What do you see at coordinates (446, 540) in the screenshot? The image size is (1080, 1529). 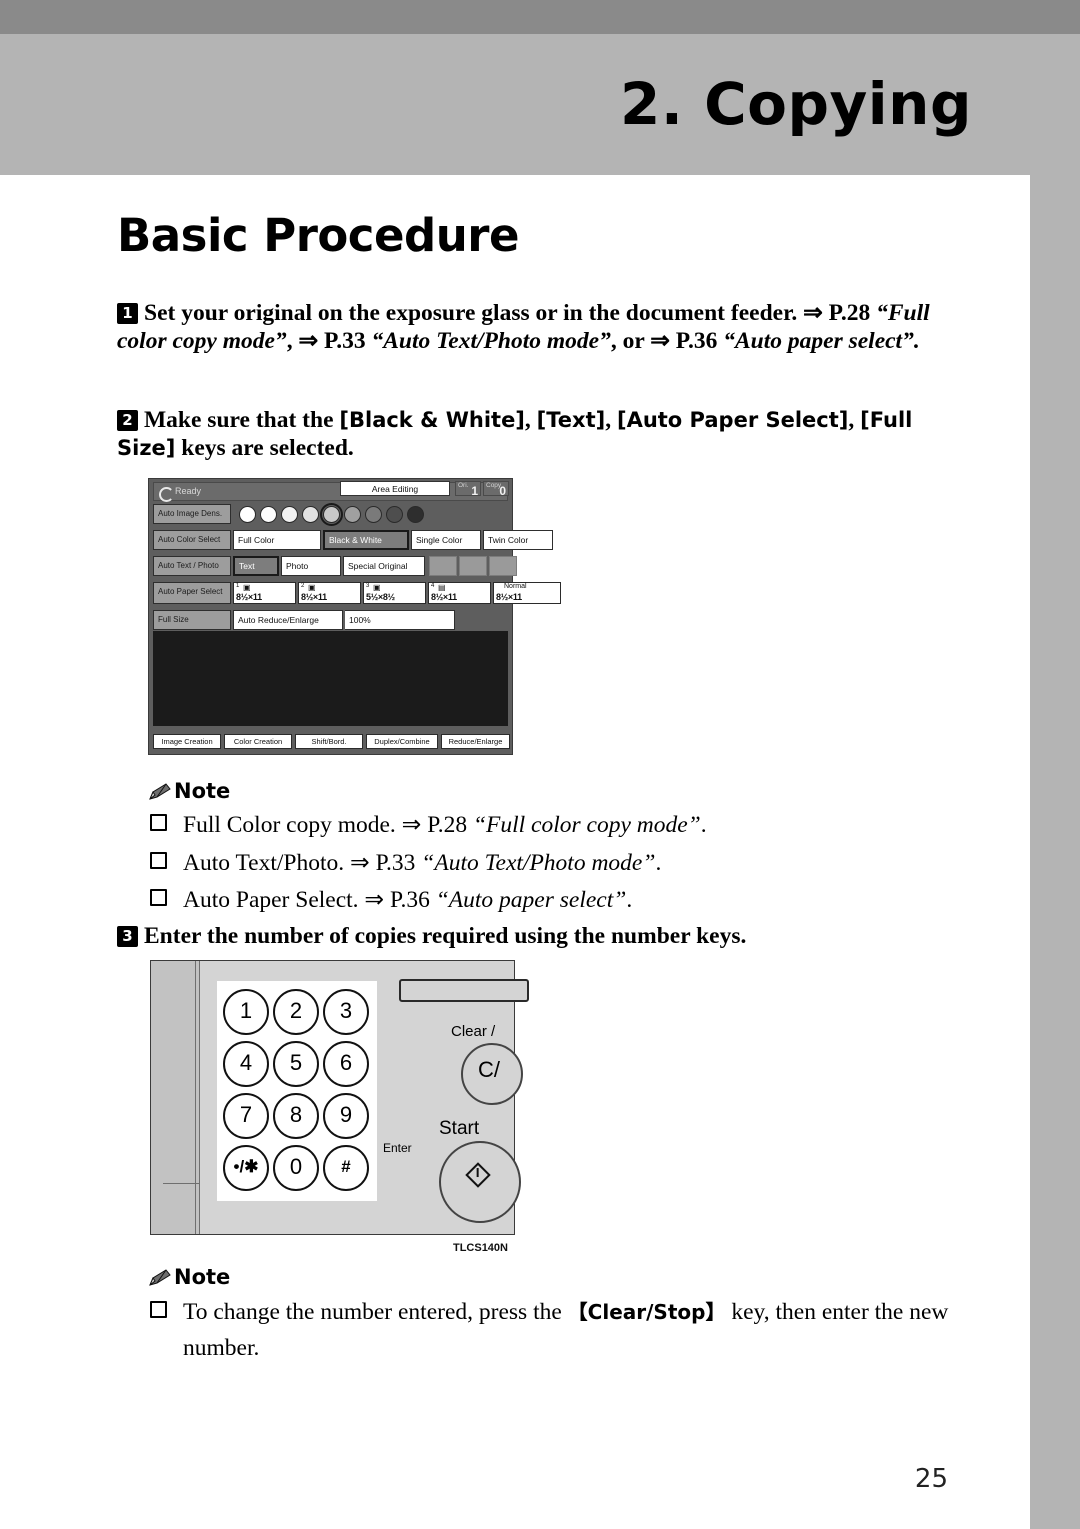 I see `single-color-button: Single Color` at bounding box center [446, 540].